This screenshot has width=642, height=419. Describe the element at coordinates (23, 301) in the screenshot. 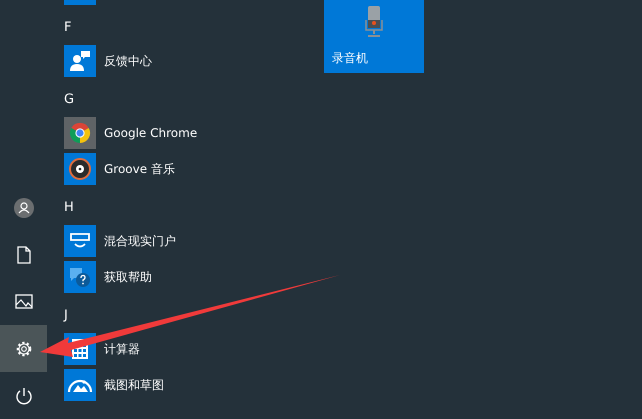

I see `picture-icon` at that location.